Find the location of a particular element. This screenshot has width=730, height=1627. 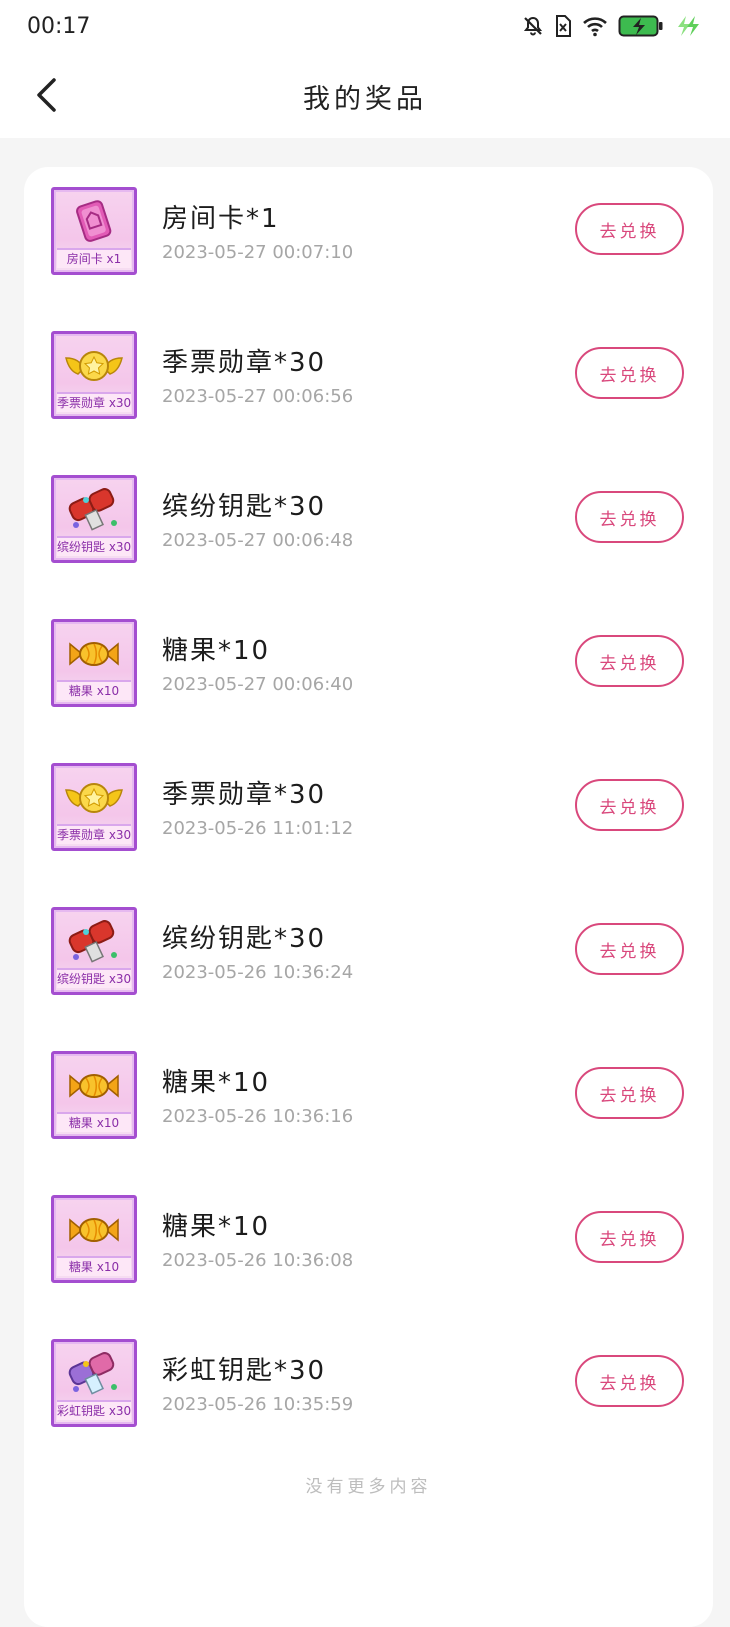

prize-date: 2023-05-27 00:06:40 is located at coordinates (258, 684).